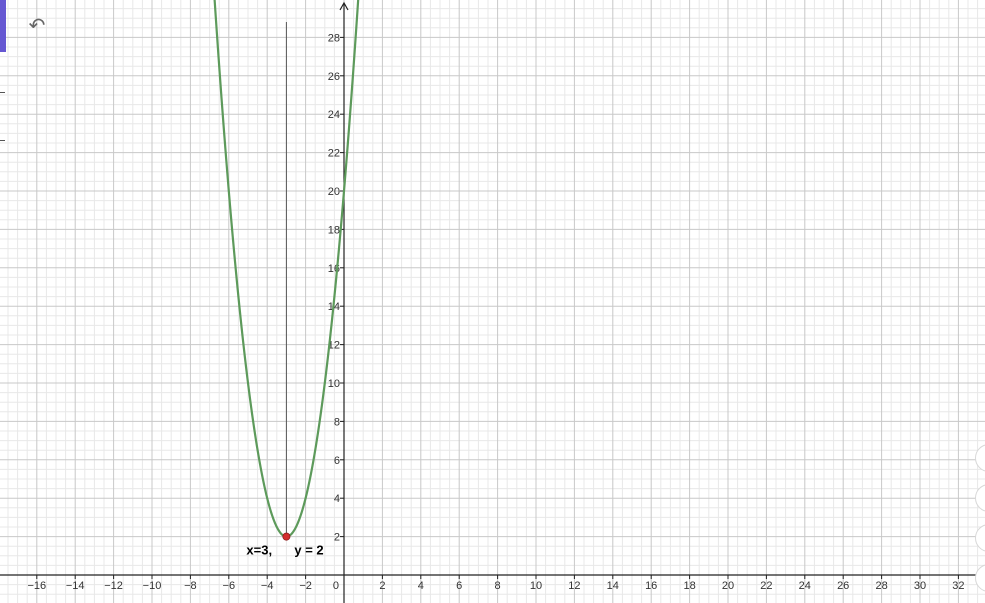  Describe the element at coordinates (382, 586) in the screenshot. I see `x-tick-label: 2` at that location.